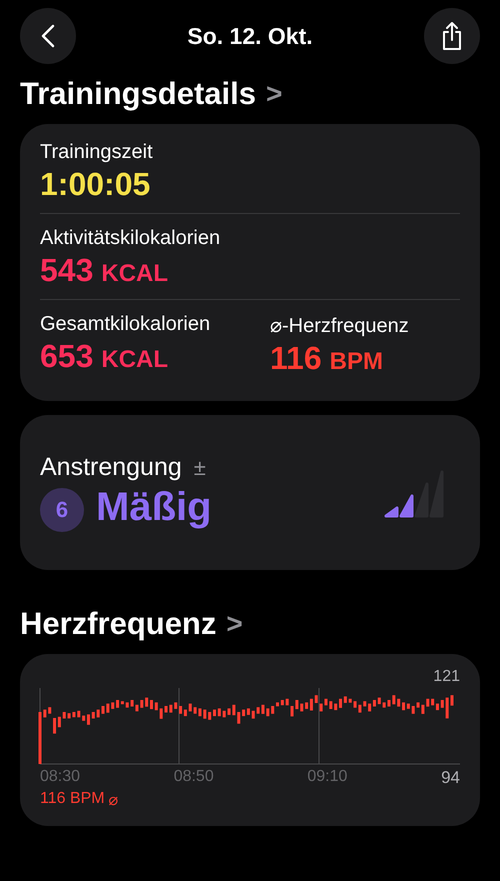  I want to click on min-label: 94, so click(450, 778).